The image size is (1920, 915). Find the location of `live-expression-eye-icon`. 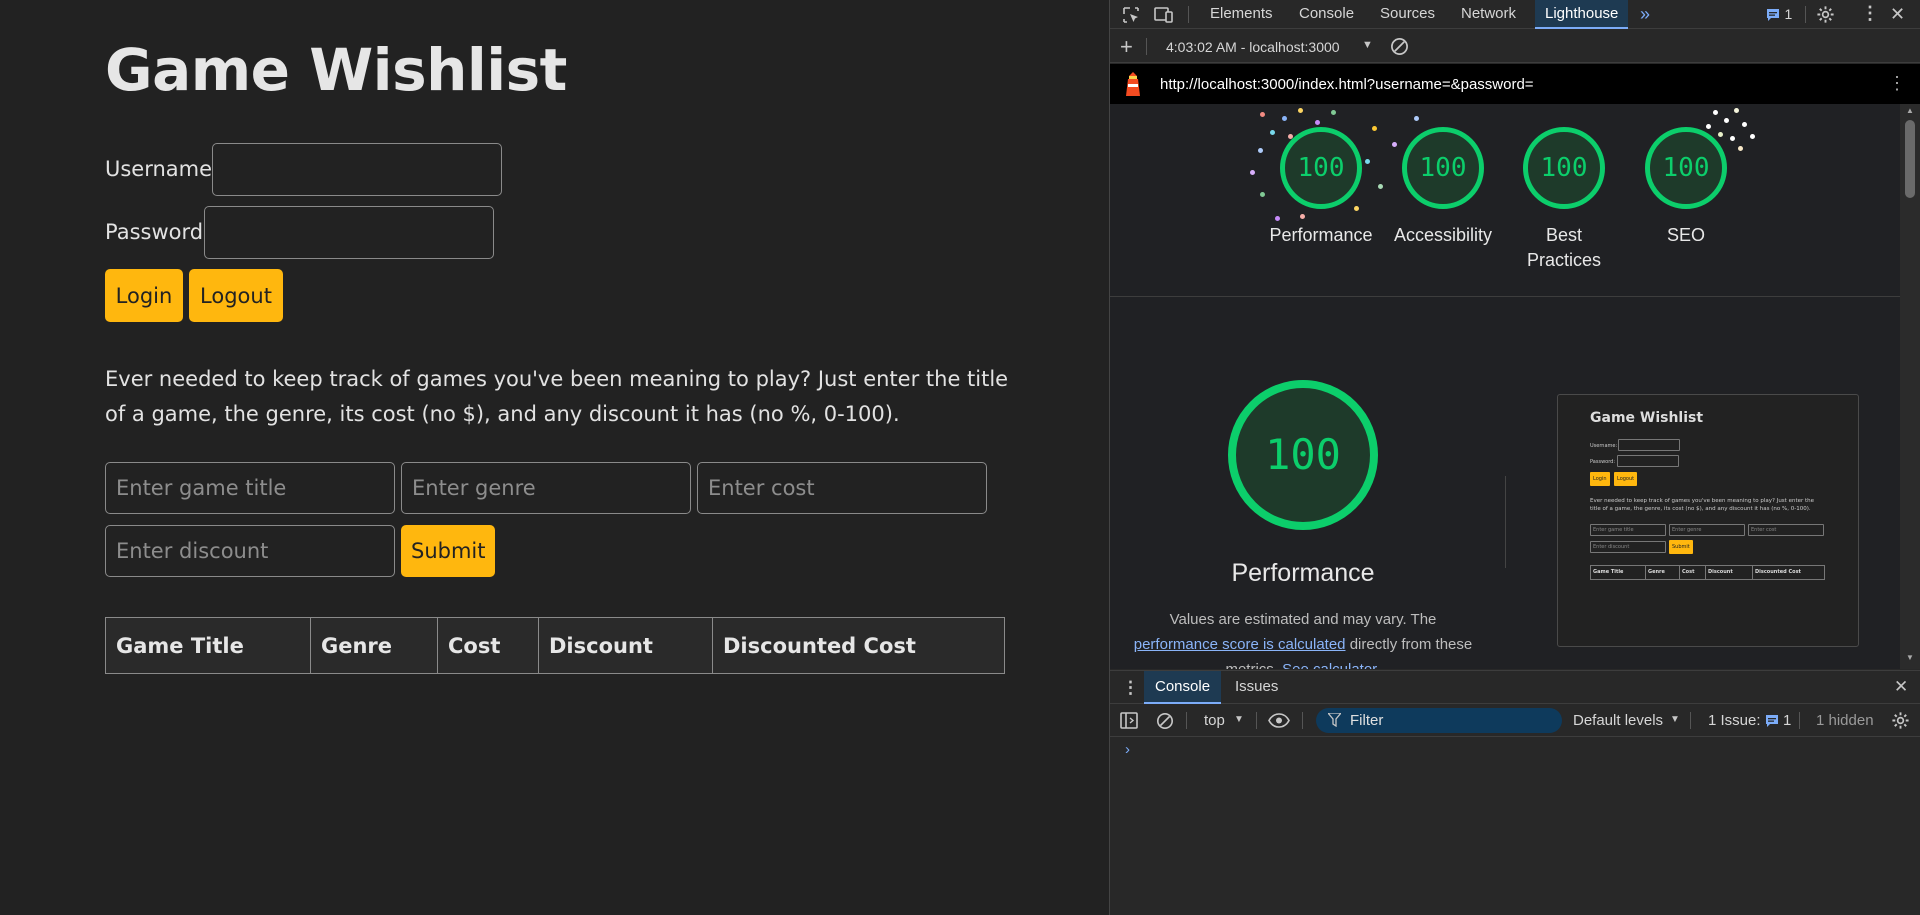

live-expression-eye-icon is located at coordinates (1279, 722).